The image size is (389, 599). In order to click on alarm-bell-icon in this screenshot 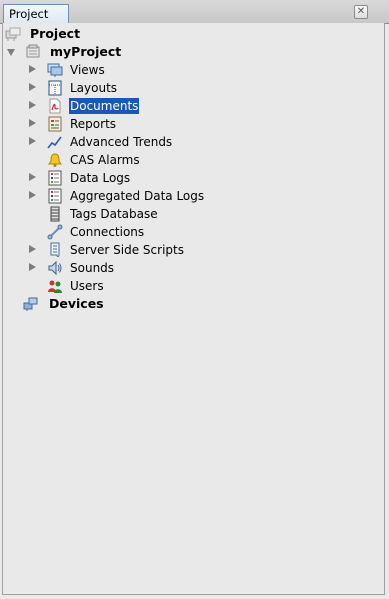, I will do `click(55, 160)`.